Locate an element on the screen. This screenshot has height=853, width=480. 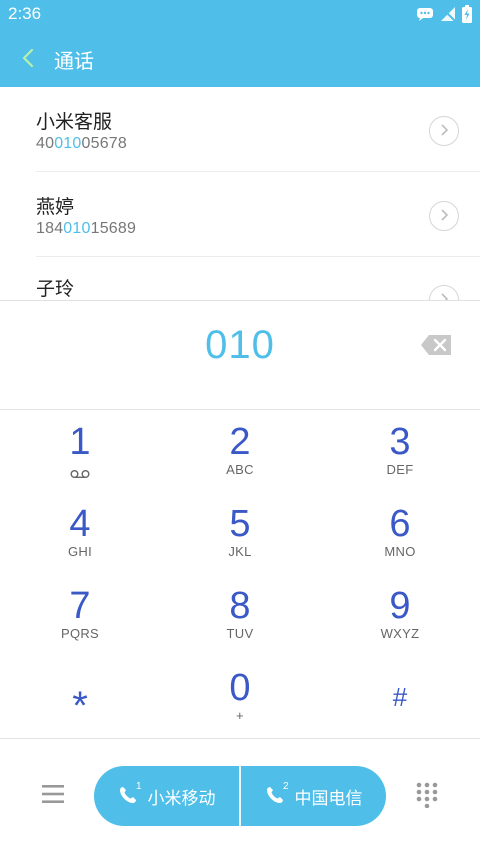
key-6: 6 MNO is located at coordinates (400, 533).